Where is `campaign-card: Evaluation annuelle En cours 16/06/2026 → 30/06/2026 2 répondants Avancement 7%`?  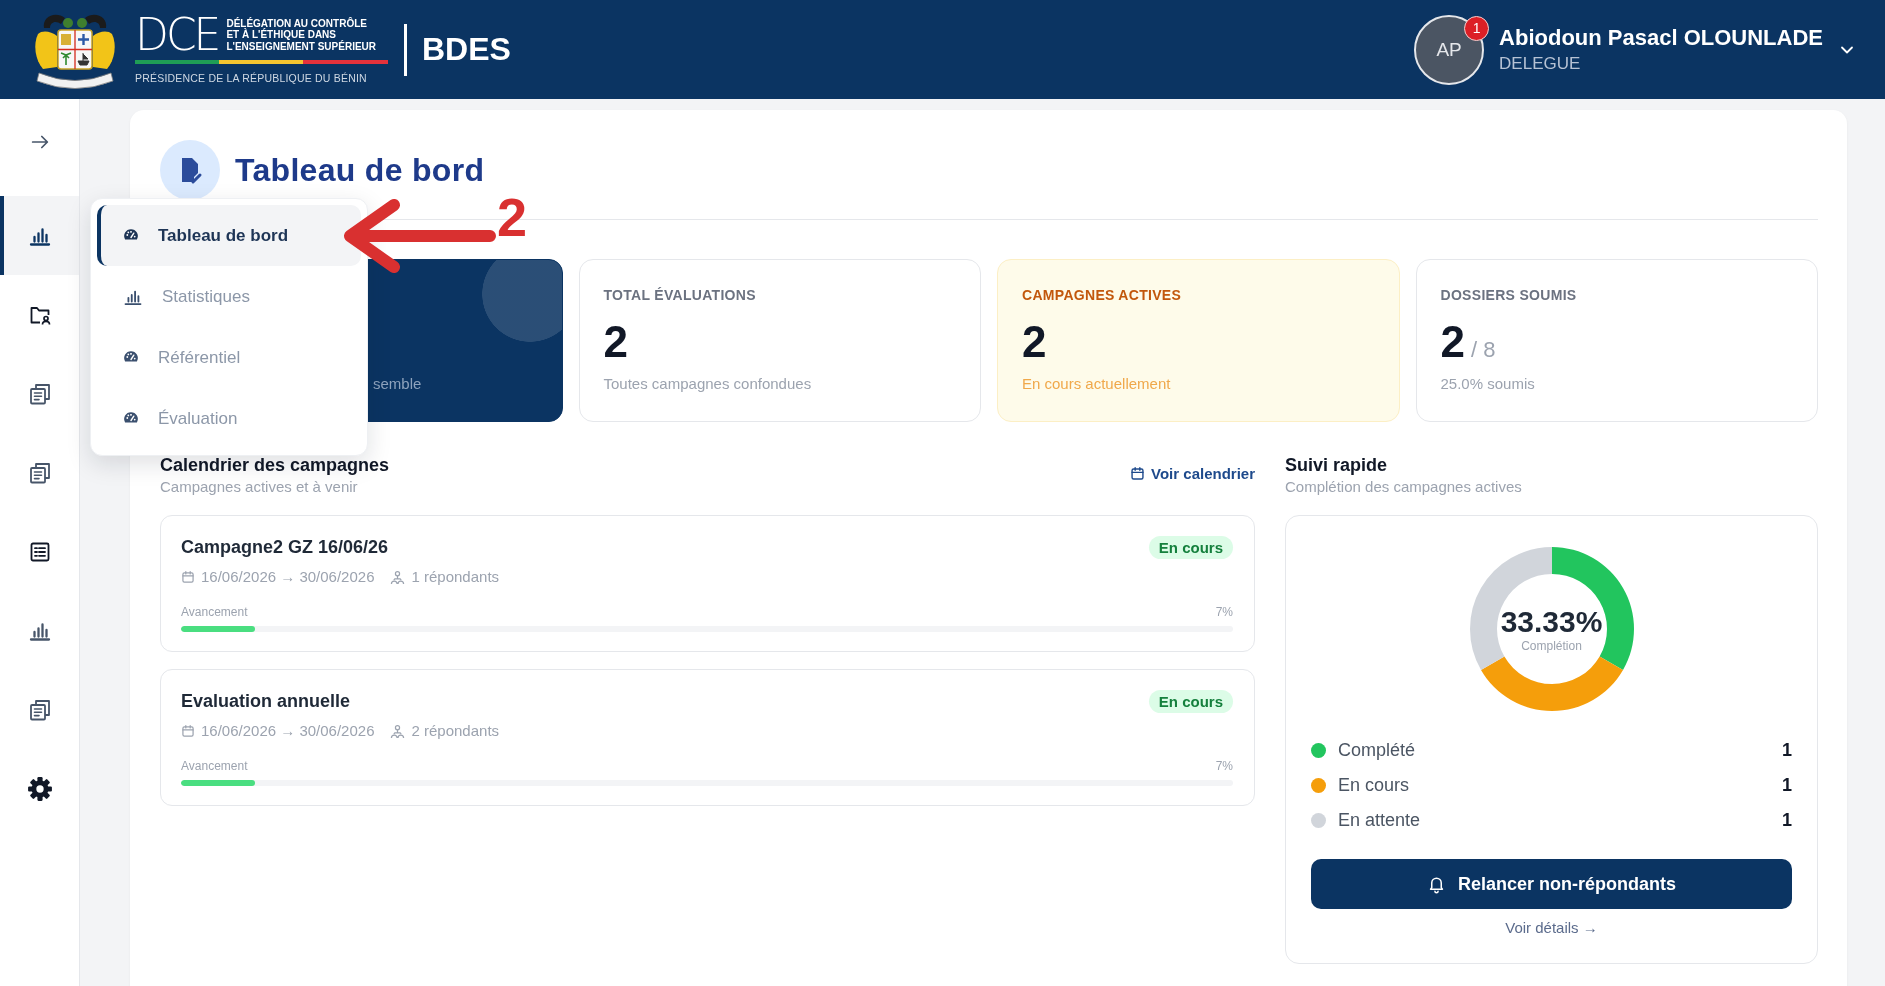 campaign-card: Evaluation annuelle En cours 16/06/2026 → 30/06/2026 2 répondants Avancement 7% is located at coordinates (707, 737).